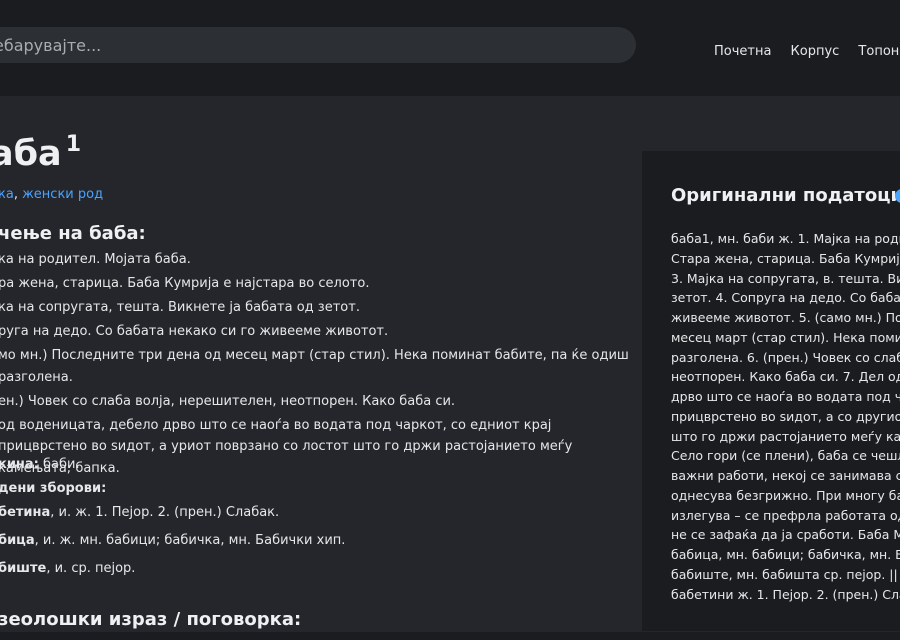 This screenshot has width=900, height=640. I want to click on original-line: Стара жена, старица. Баба Кумрија е на, so click(785, 258).